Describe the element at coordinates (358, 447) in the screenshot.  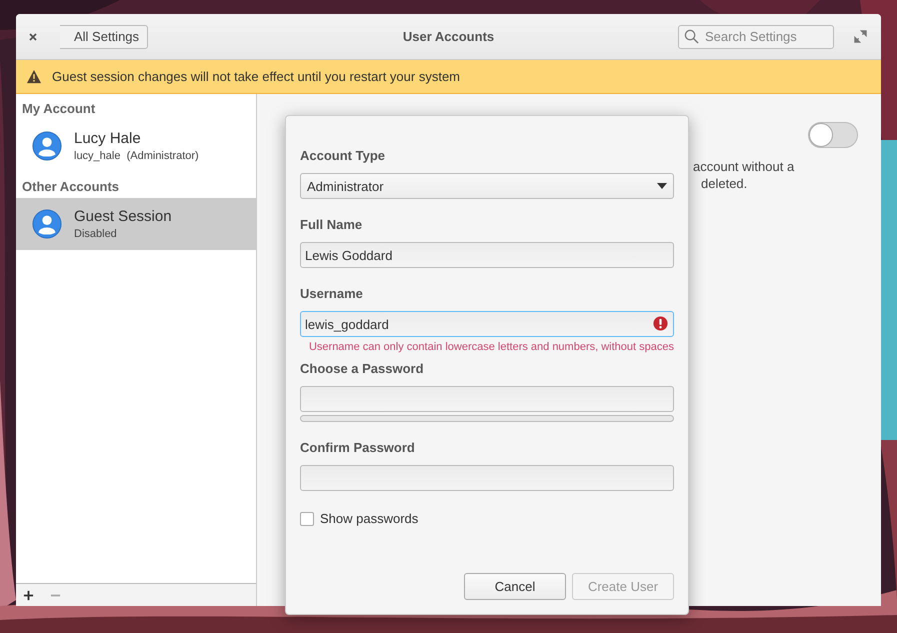
I see `field-label: Confirm Password` at that location.